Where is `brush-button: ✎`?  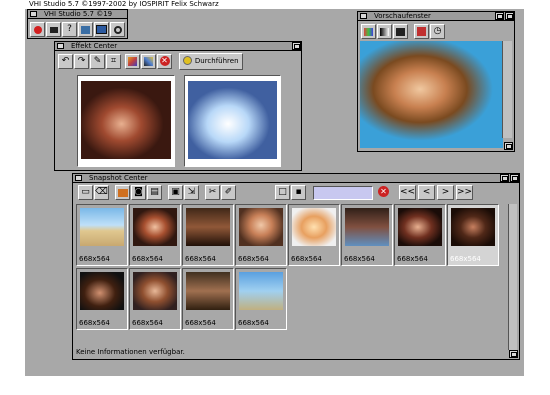
brush-button: ✎ is located at coordinates (97, 61).